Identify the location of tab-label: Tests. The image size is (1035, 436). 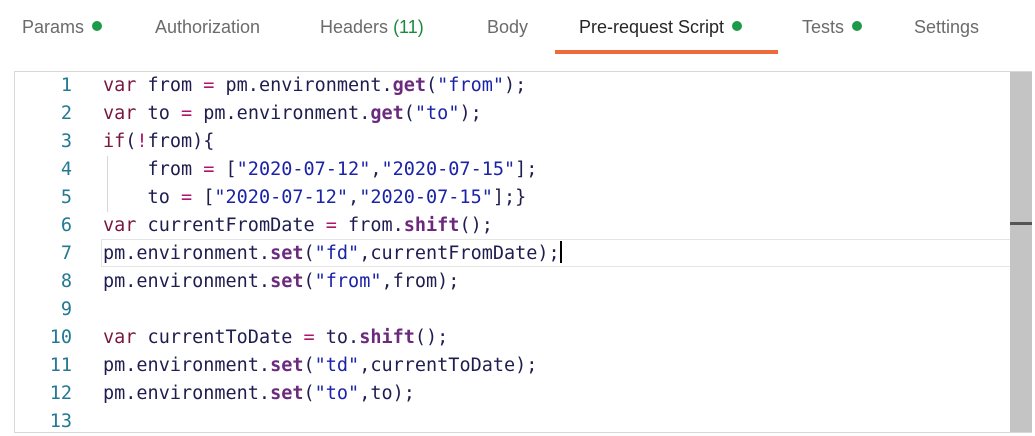
(823, 27).